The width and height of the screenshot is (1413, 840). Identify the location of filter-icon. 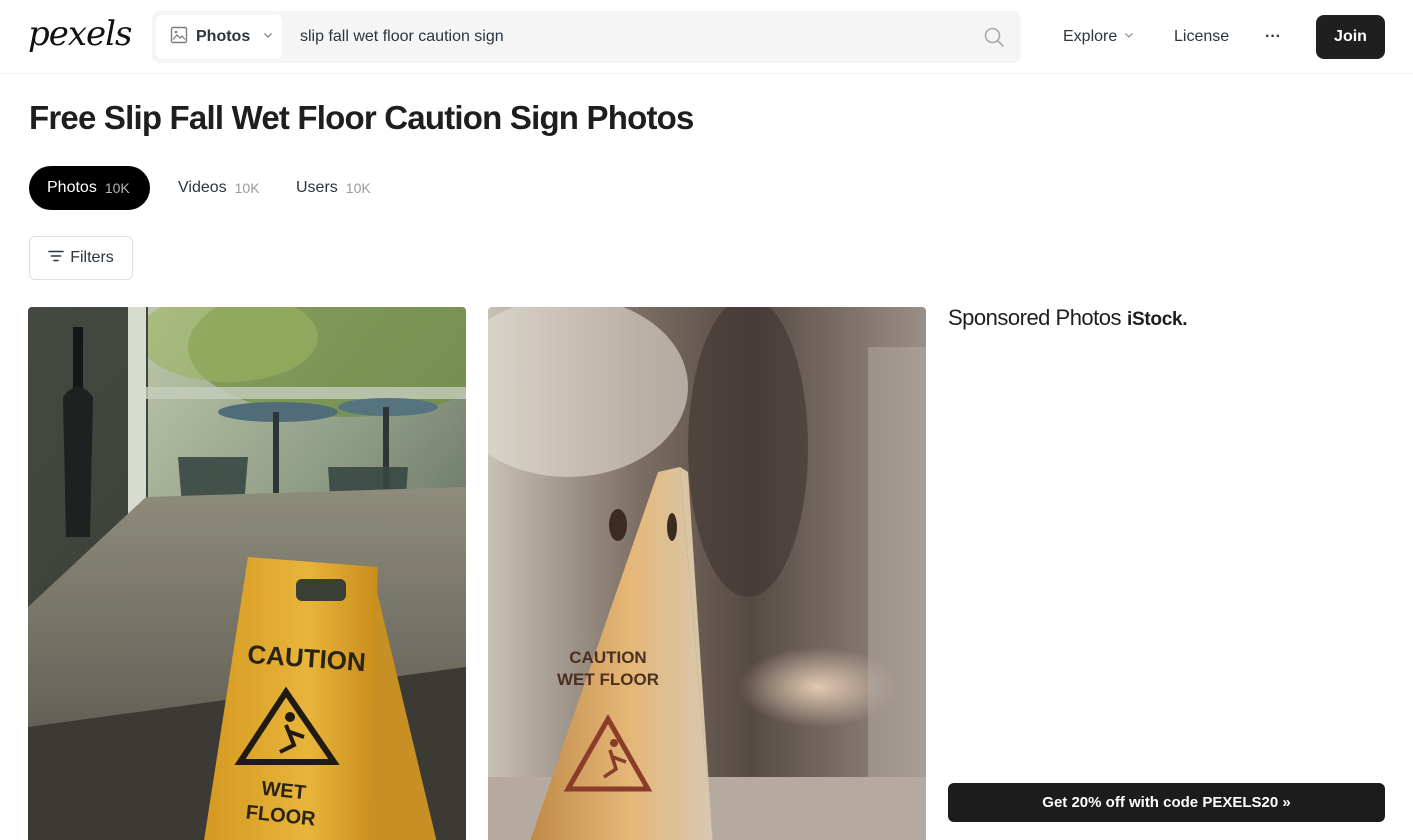
(56, 258).